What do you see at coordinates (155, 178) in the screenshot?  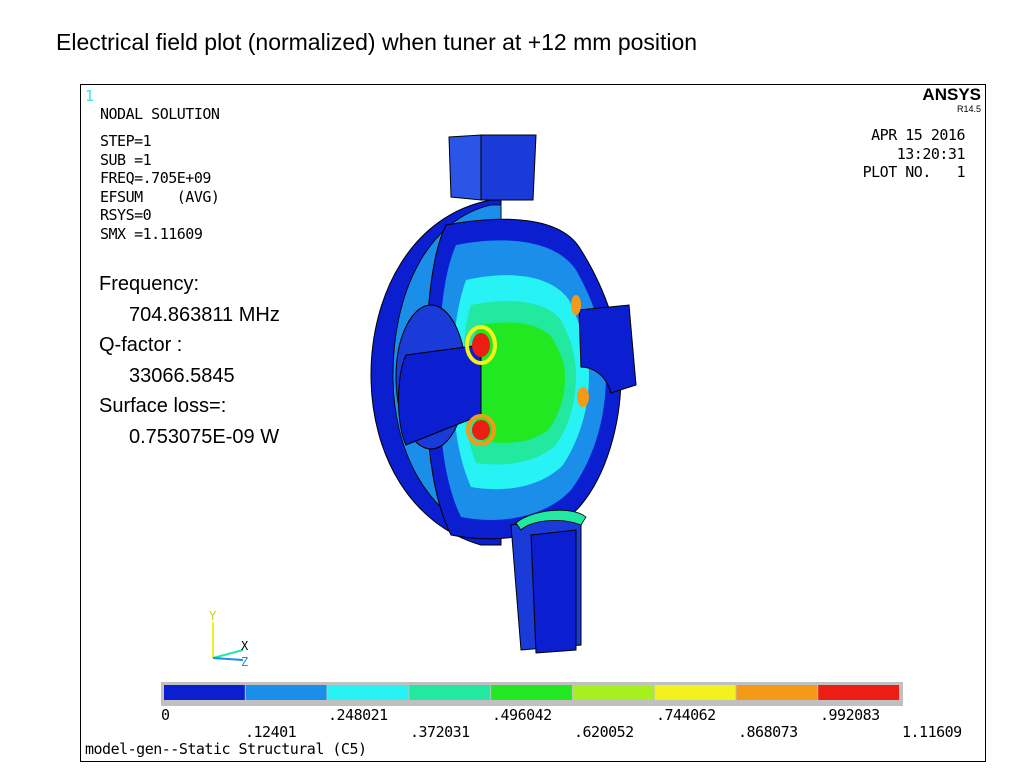 I see `param-line: FREQ=.705E+09` at bounding box center [155, 178].